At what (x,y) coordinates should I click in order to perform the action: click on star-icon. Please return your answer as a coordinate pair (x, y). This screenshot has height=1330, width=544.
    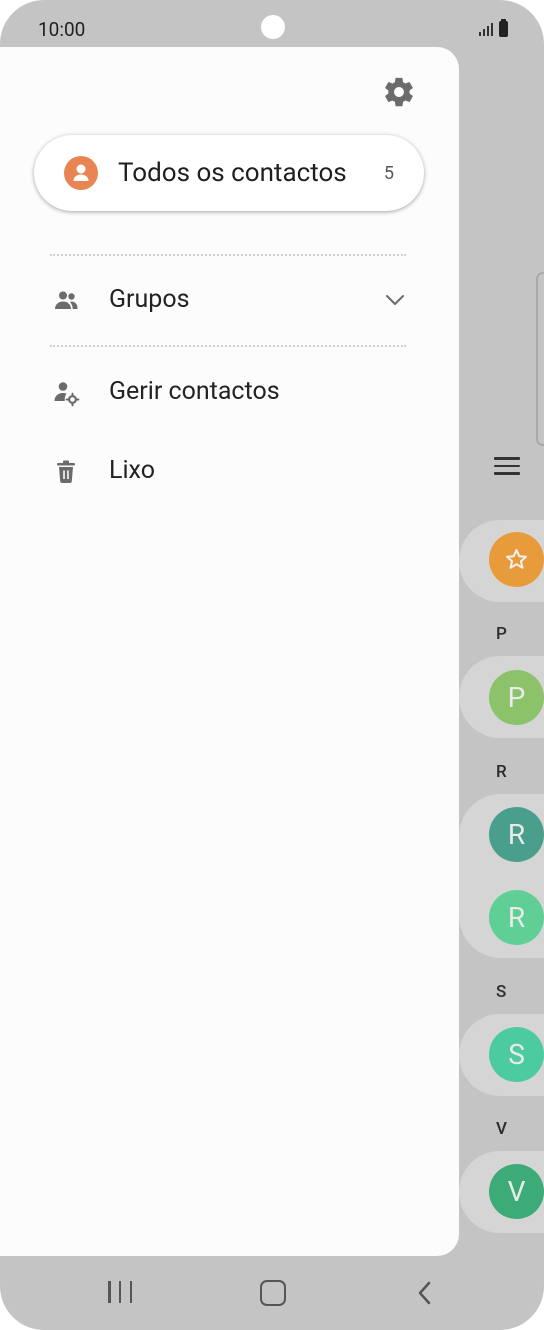
    Looking at the image, I should click on (516, 559).